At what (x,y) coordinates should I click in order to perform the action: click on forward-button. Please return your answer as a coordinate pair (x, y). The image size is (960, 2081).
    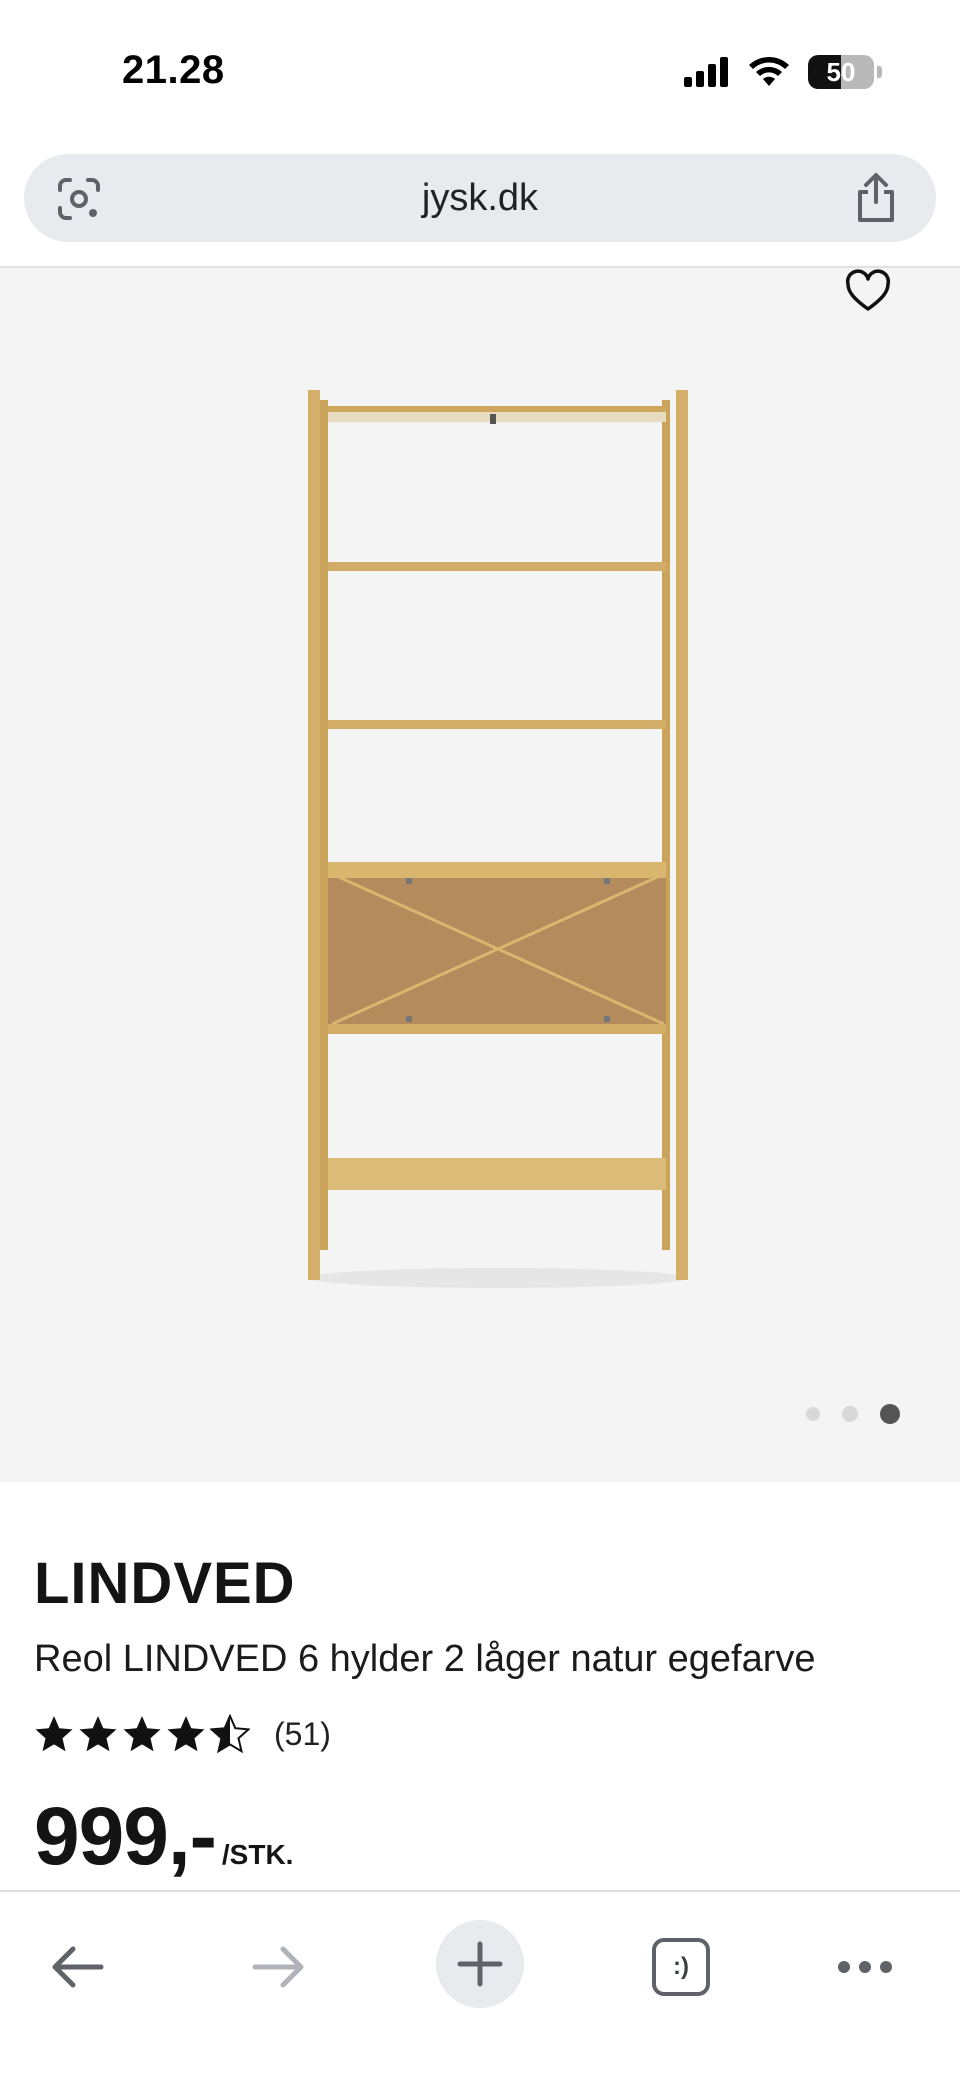
    Looking at the image, I should click on (279, 1967).